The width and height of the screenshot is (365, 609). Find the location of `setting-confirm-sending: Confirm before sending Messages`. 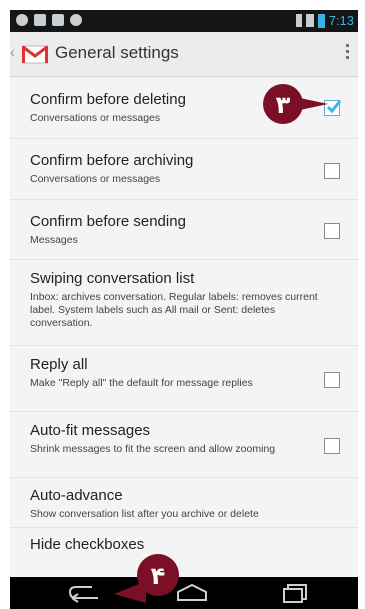

setting-confirm-sending: Confirm before sending Messages is located at coordinates (184, 230).